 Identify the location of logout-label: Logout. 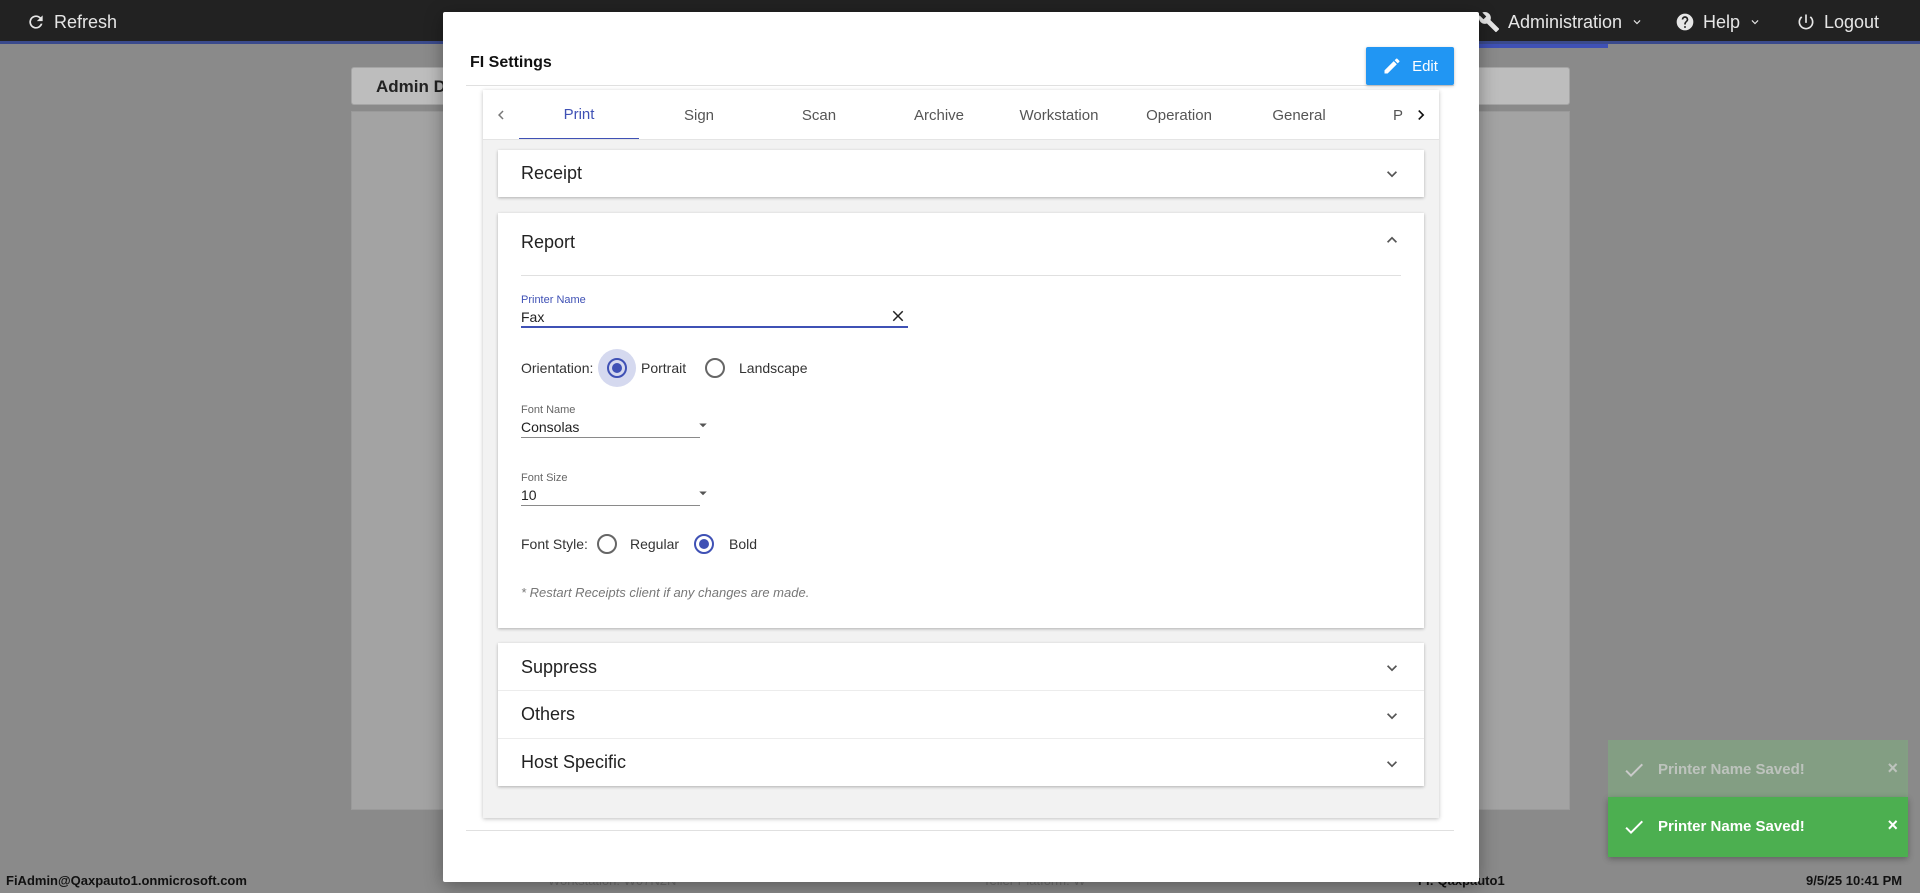
(1852, 21).